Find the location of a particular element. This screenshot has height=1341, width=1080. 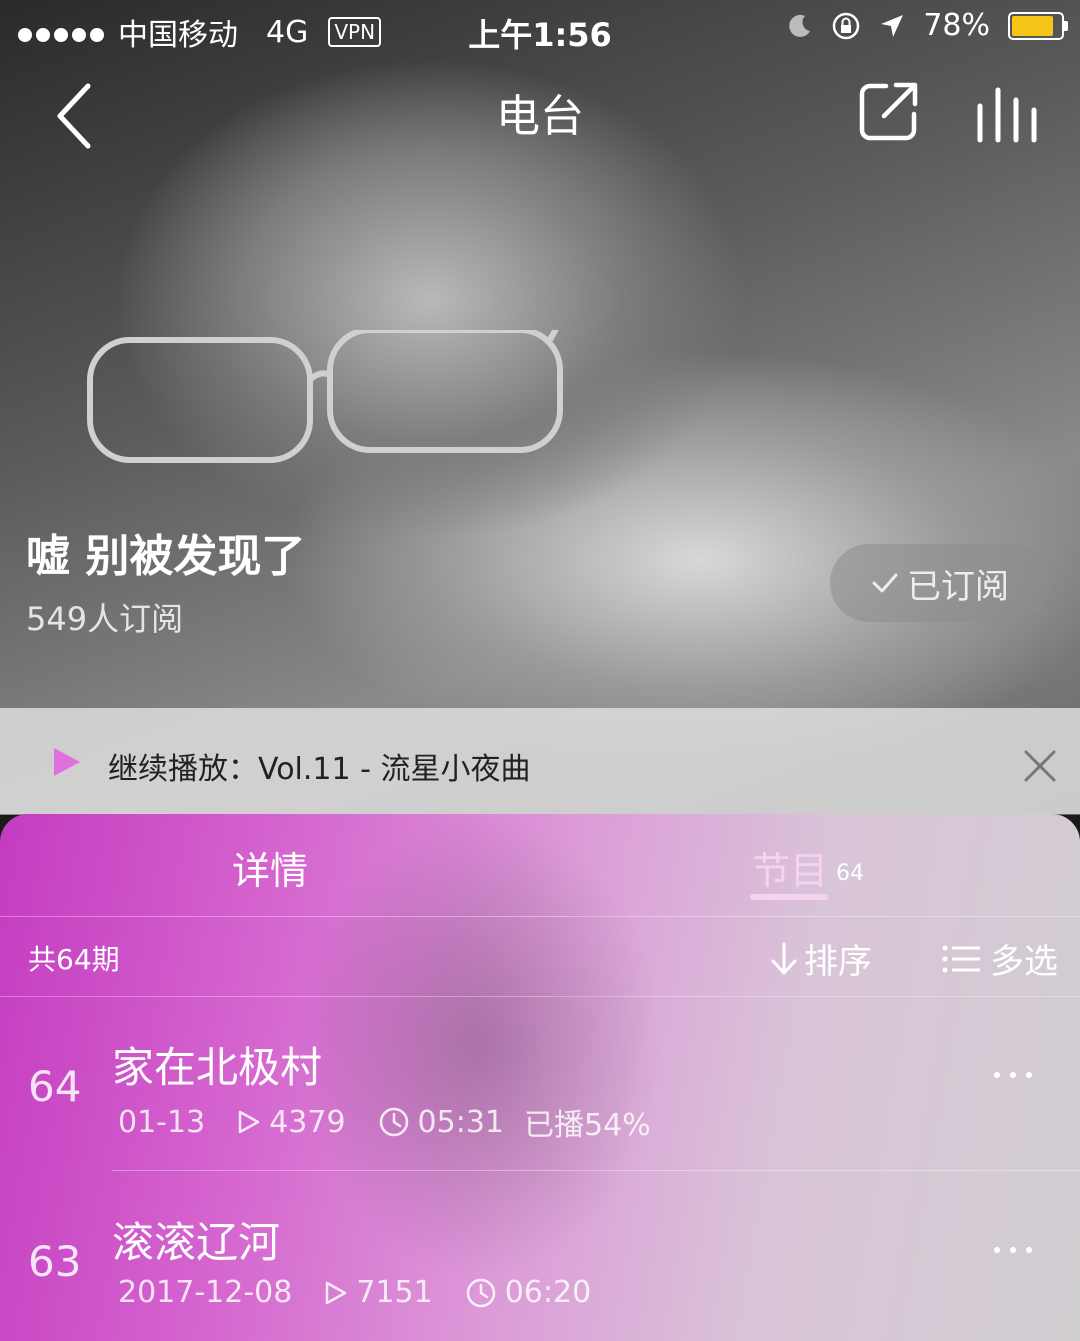

episode-plays: 4379 is located at coordinates (307, 1122).